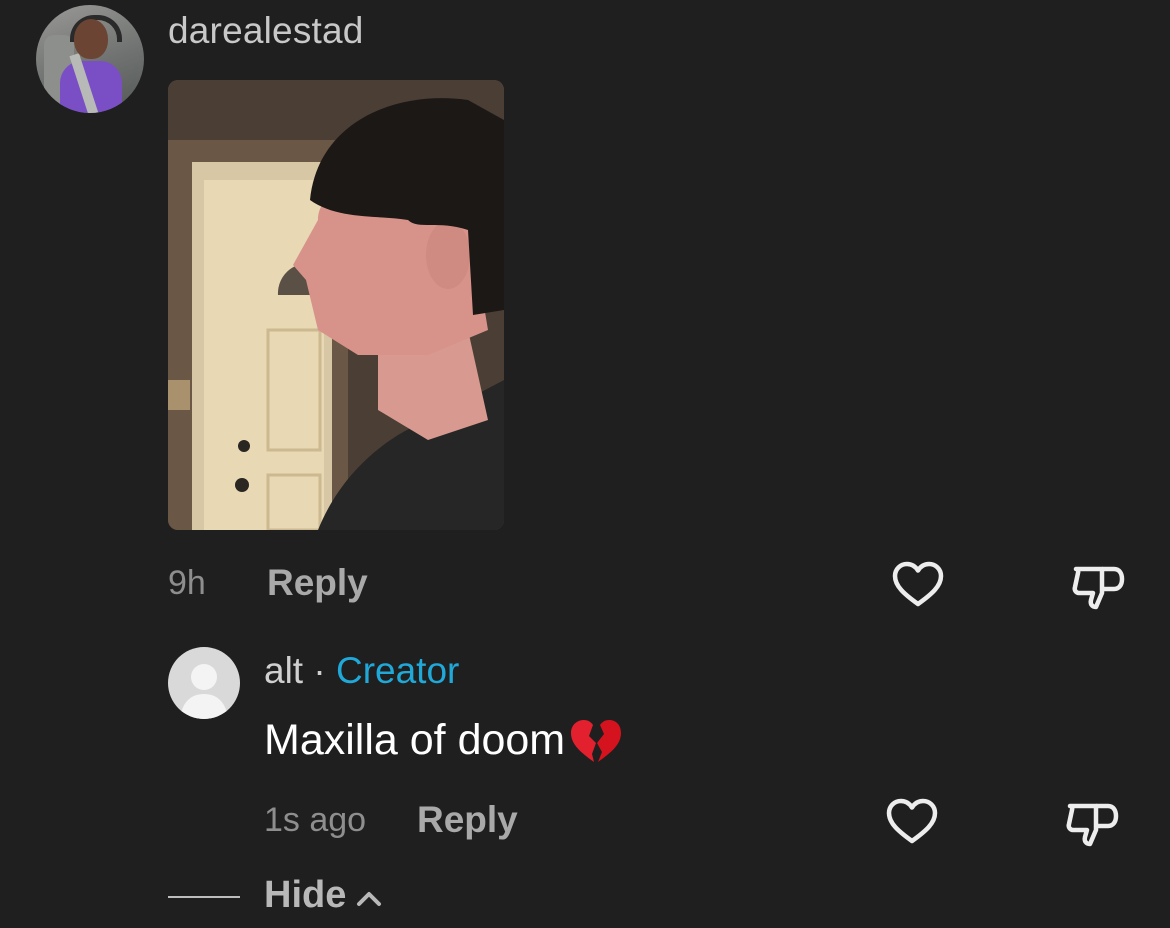  What do you see at coordinates (369, 895) in the screenshot?
I see `chevron-up-icon` at bounding box center [369, 895].